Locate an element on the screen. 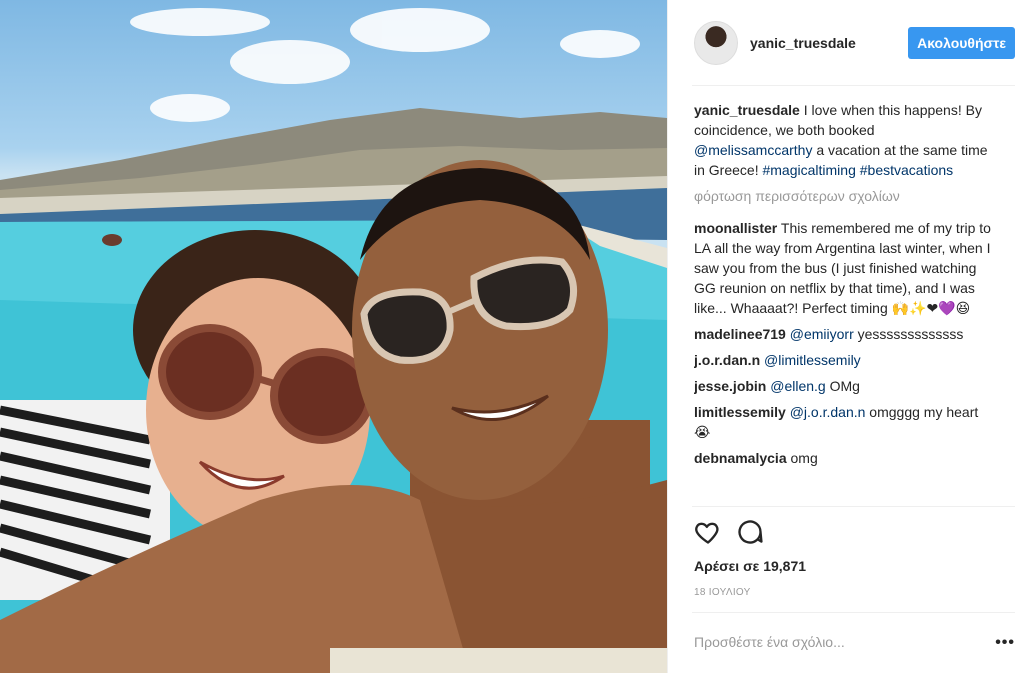  comment-text: OMg is located at coordinates (842, 386).